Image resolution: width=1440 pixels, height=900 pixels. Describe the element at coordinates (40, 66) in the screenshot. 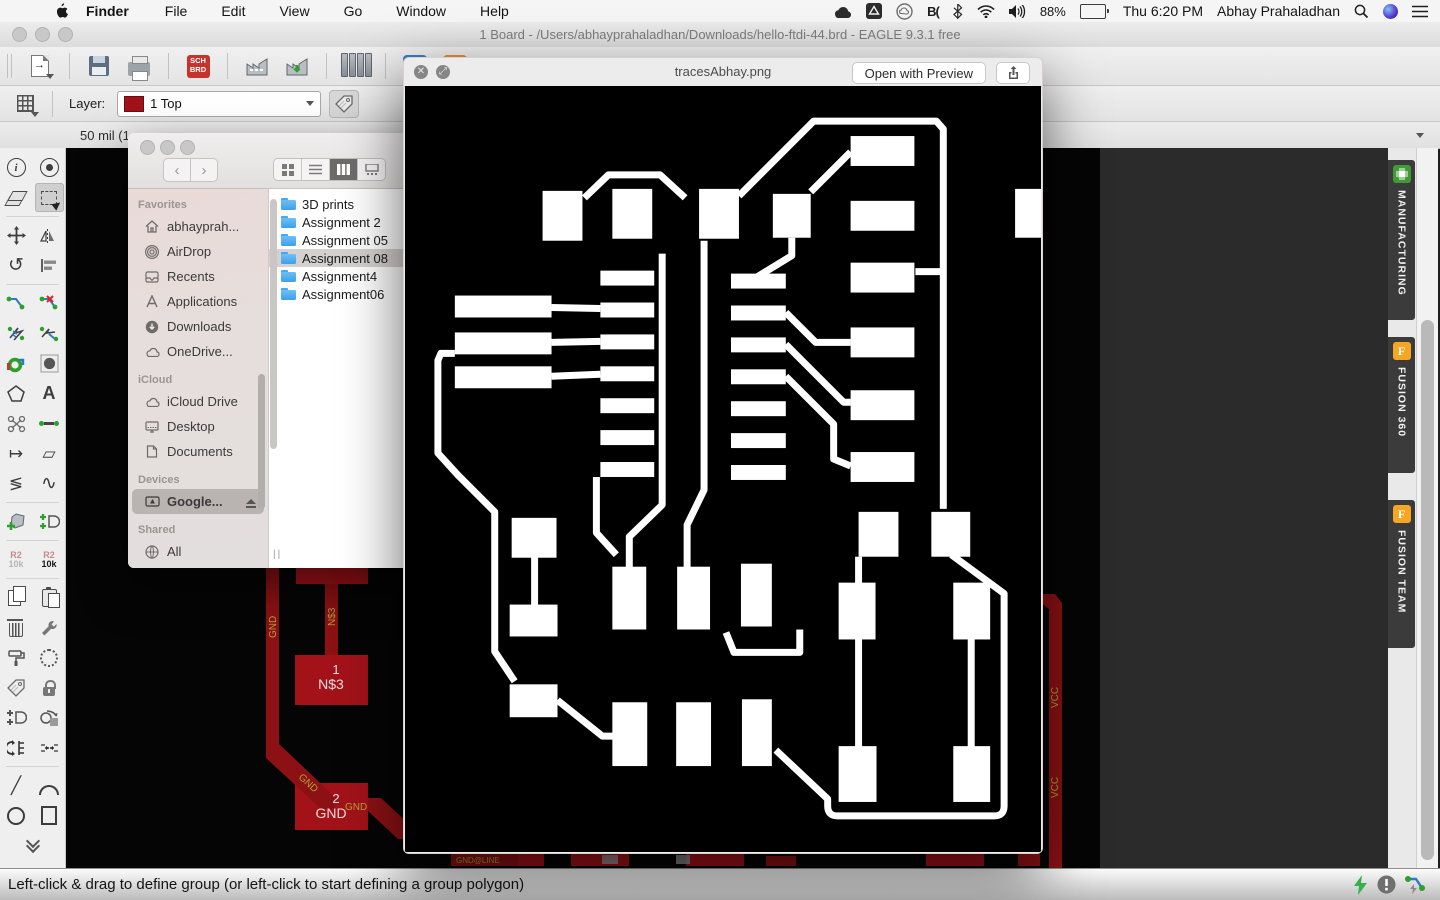

I see `open-file-button` at that location.